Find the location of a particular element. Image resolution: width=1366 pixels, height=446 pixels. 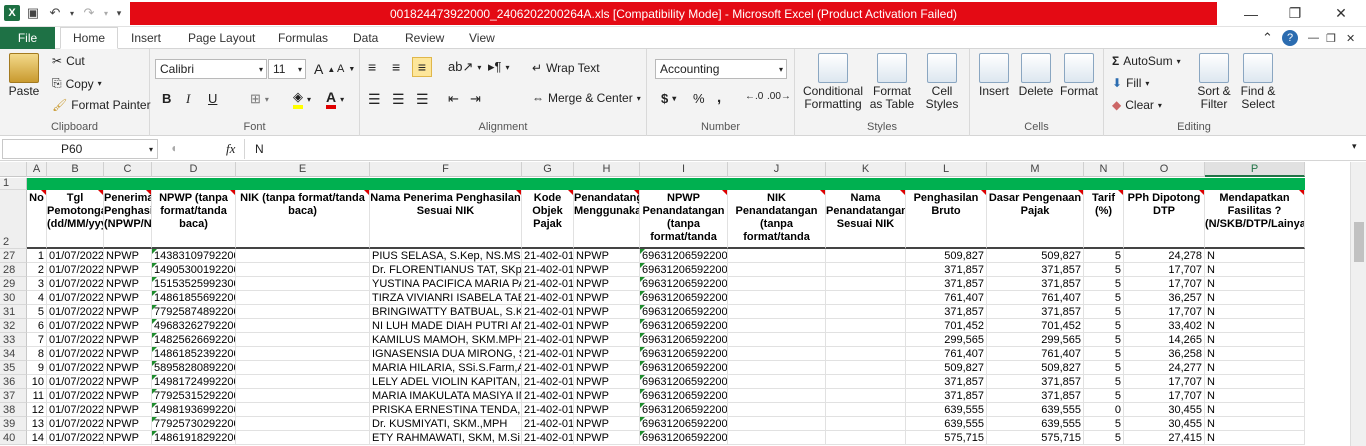

table-cell: 761,407 is located at coordinates (946, 298).